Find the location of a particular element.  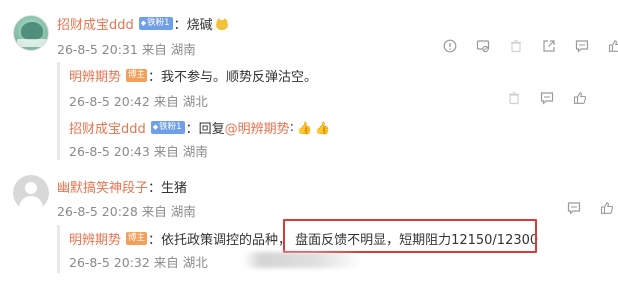

comment-text: 烧碱 is located at coordinates (199, 25).